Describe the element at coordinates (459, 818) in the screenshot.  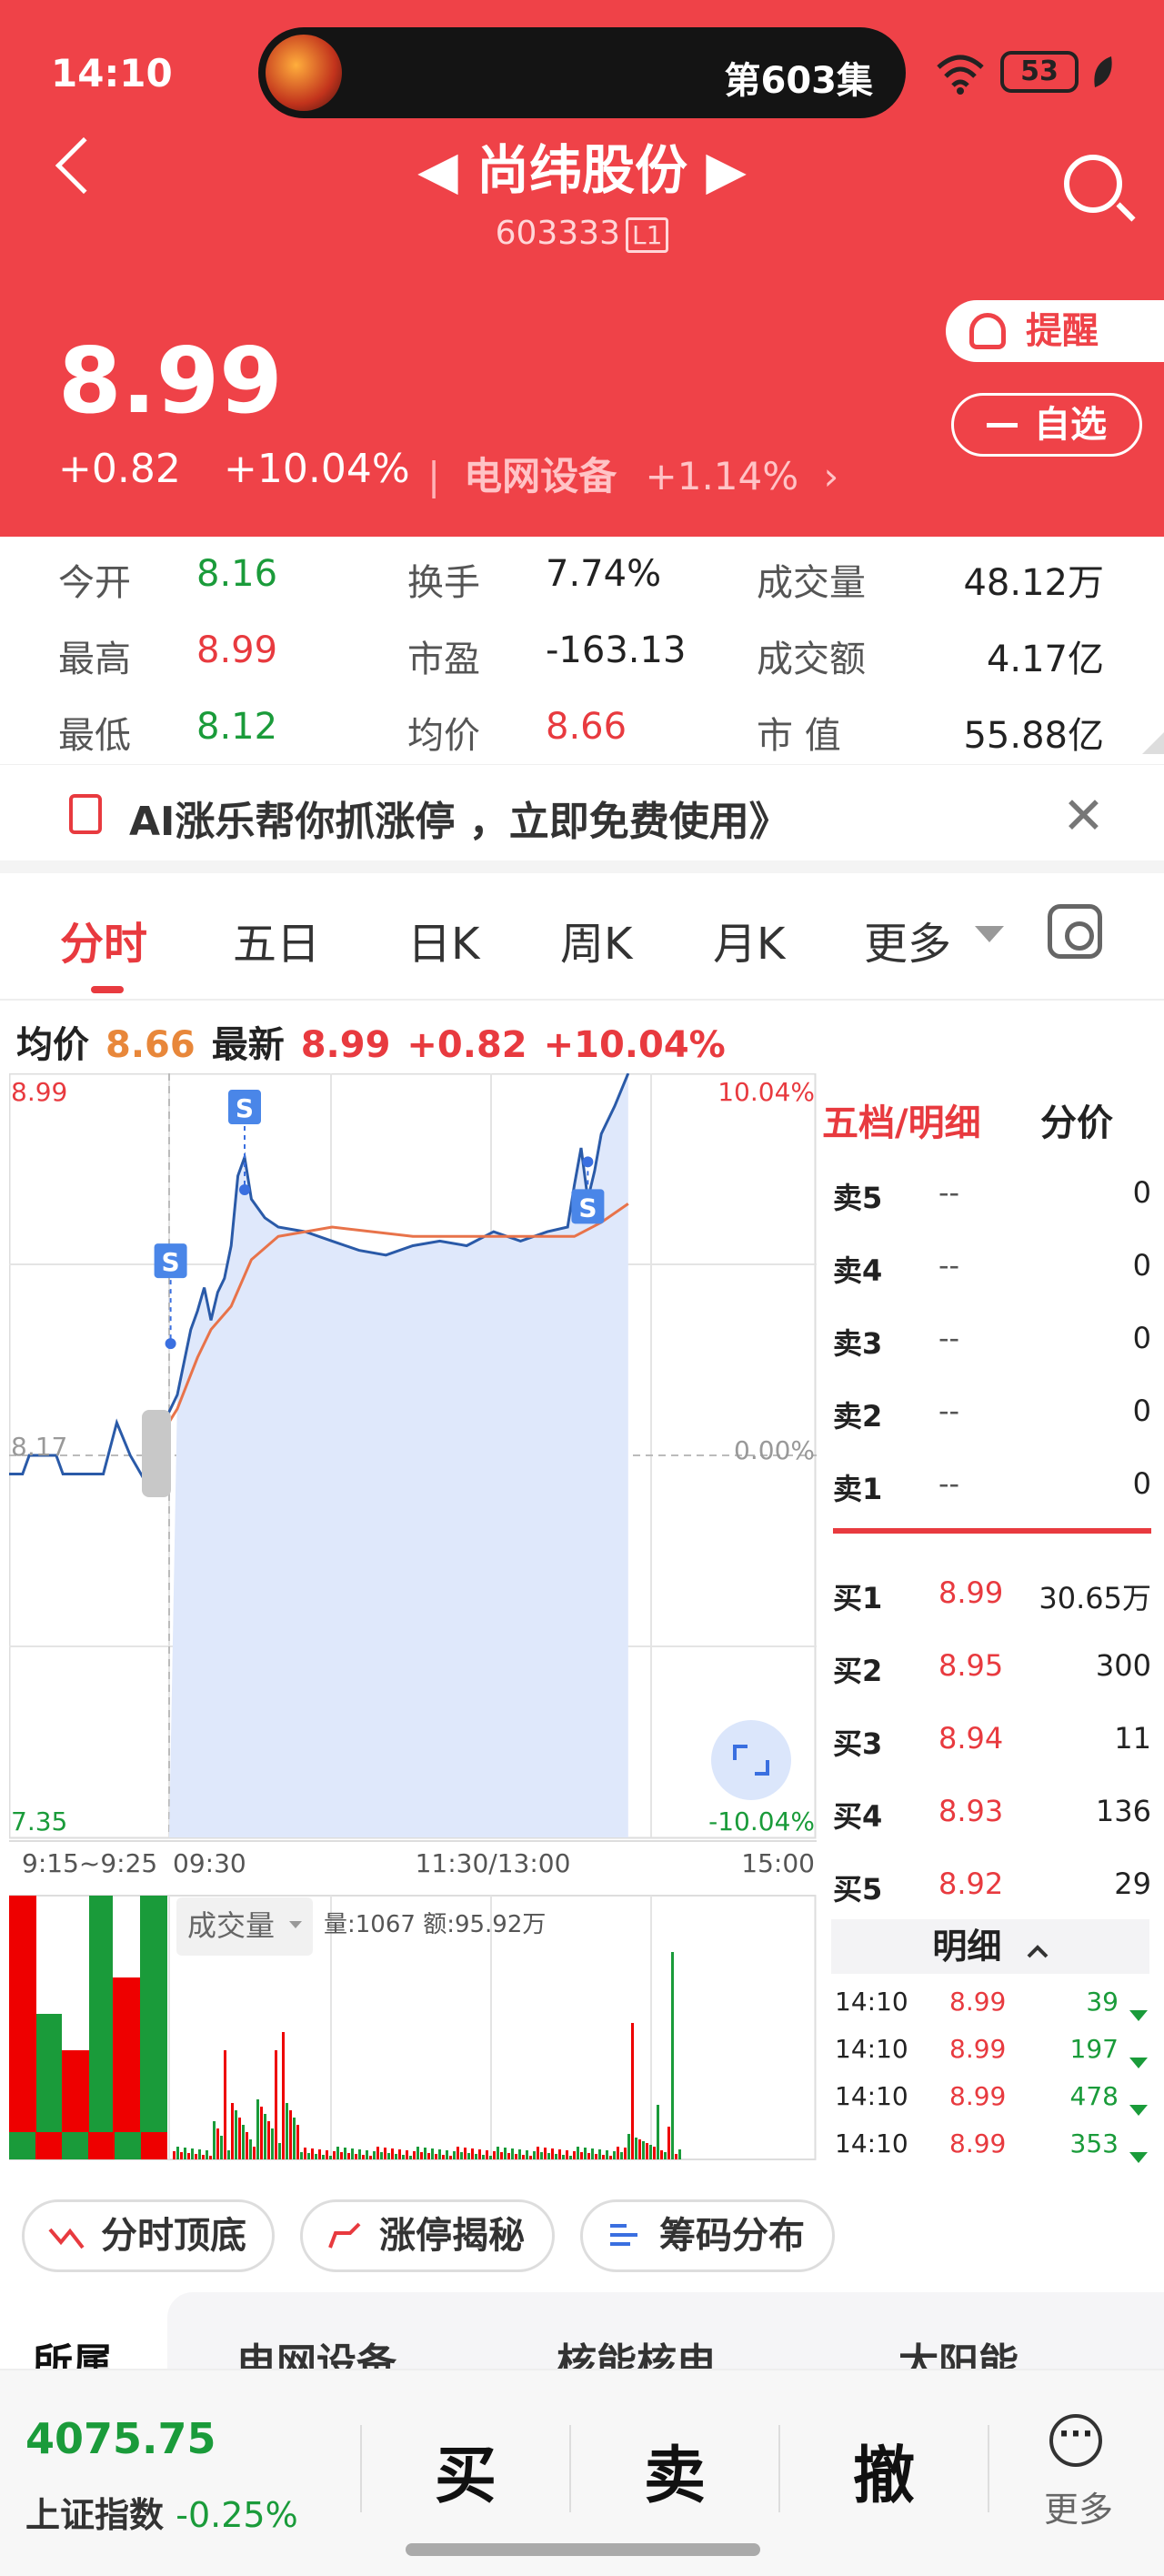
I see `ad-text: AI涨乐帮你抓涨停 ，立即免费使用》` at that location.